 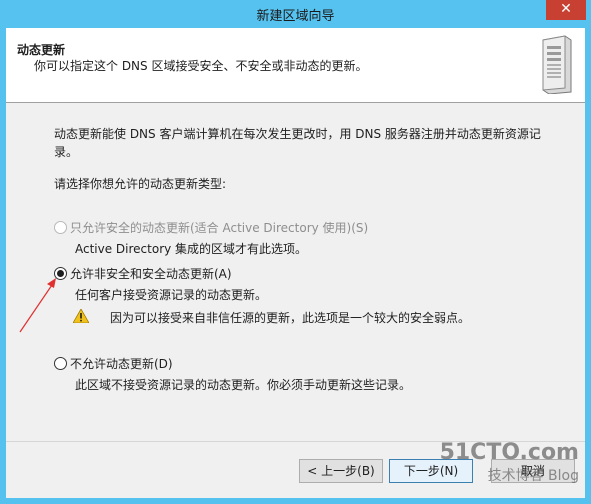 What do you see at coordinates (121, 363) in the screenshot?
I see `option-no-dynamic-label: 不允许动态更新(D)` at bounding box center [121, 363].